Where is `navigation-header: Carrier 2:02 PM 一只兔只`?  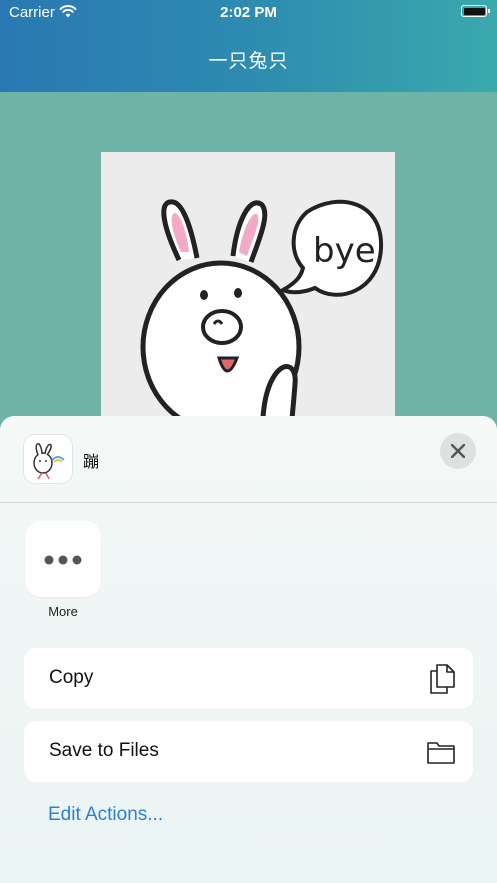 navigation-header: Carrier 2:02 PM 一只兔只 is located at coordinates (248, 46).